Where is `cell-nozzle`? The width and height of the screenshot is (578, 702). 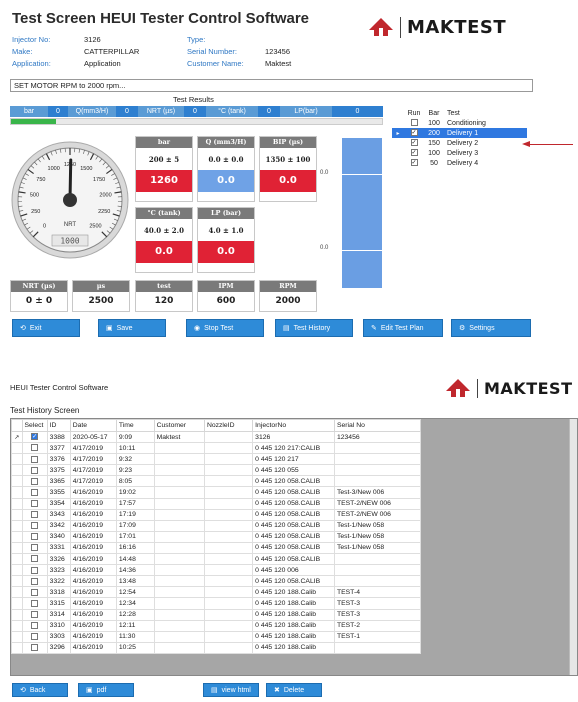
cell-nozzle is located at coordinates (228, 437).